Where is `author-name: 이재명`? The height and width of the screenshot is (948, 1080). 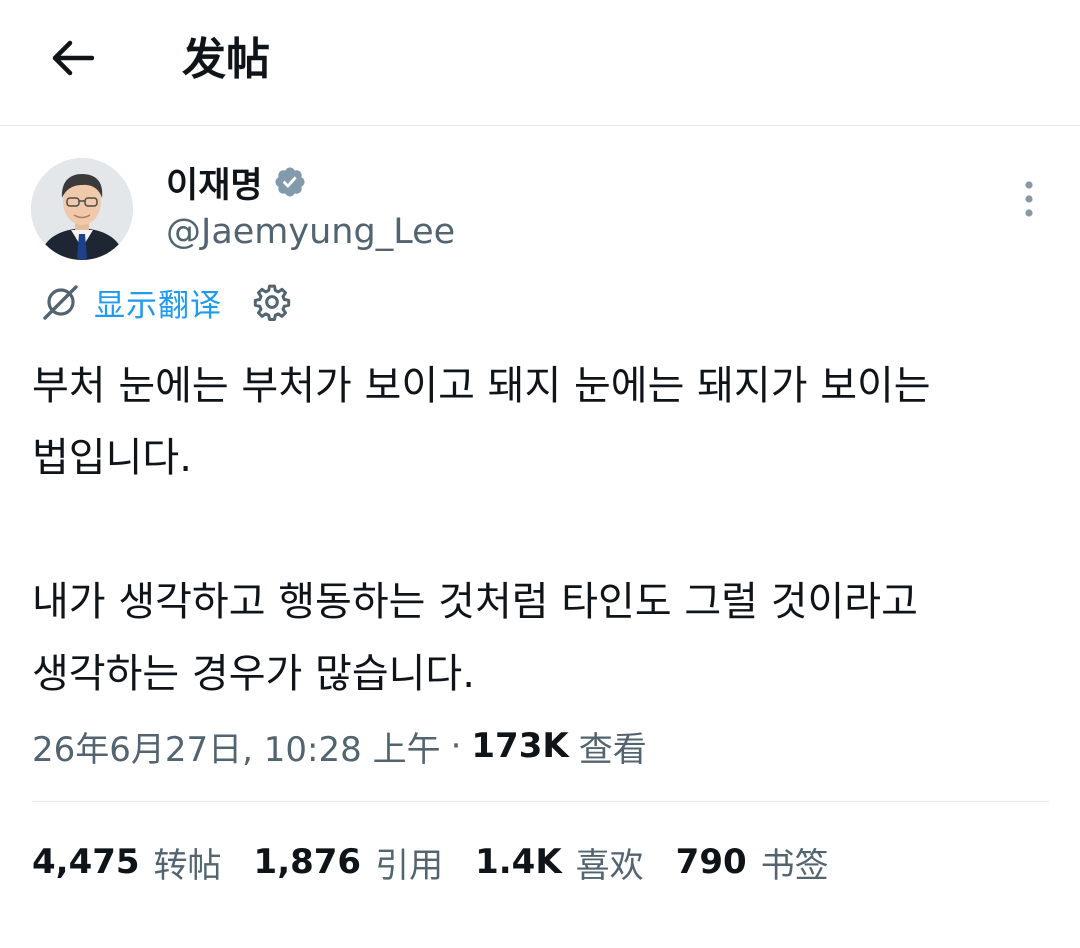 author-name: 이재명 is located at coordinates (214, 182).